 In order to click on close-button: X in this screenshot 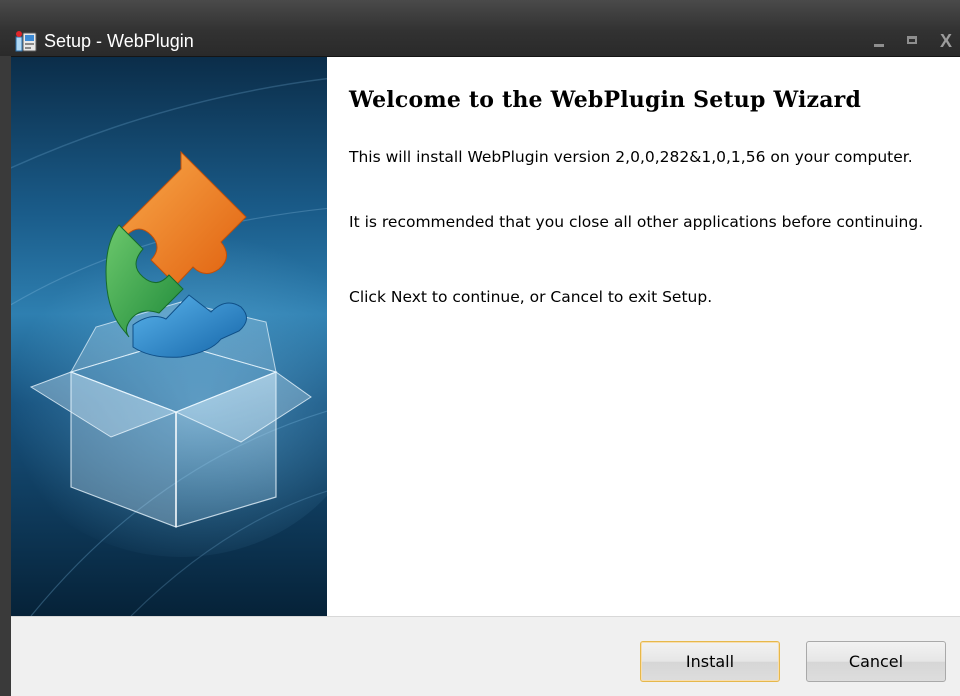, I will do `click(946, 41)`.